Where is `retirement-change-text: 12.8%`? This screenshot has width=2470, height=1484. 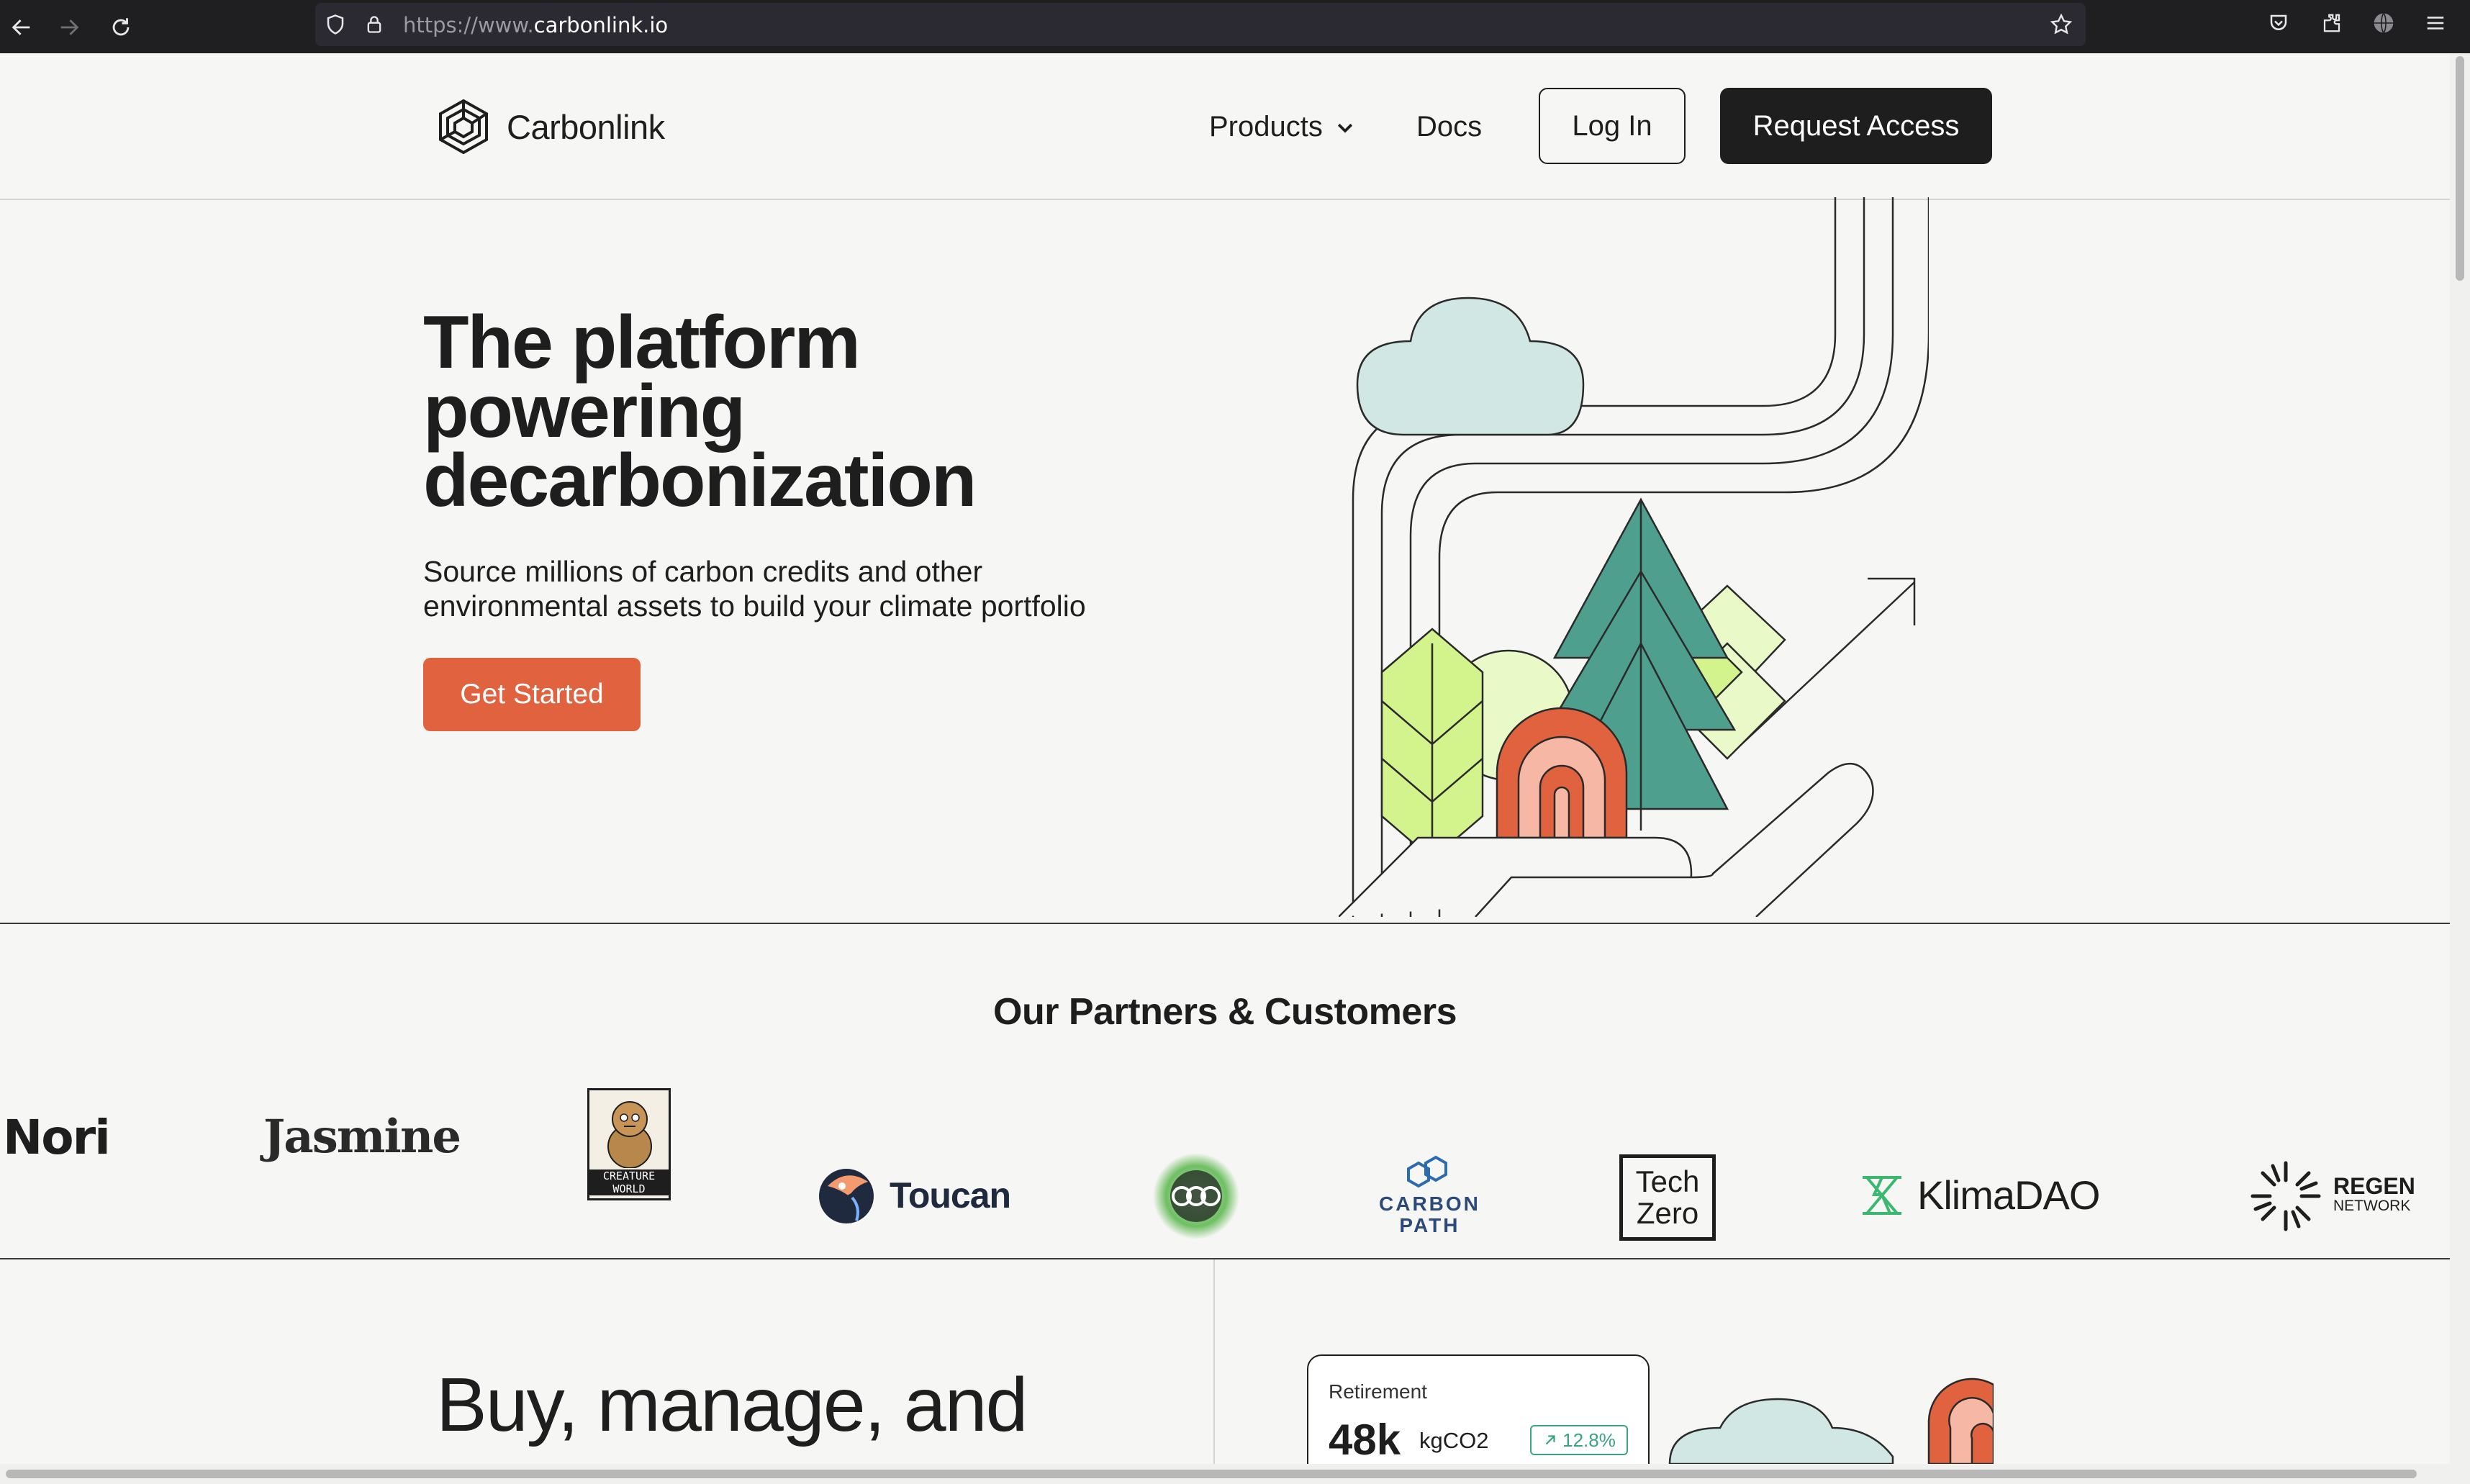
retirement-change-text: 12.8% is located at coordinates (1589, 1440).